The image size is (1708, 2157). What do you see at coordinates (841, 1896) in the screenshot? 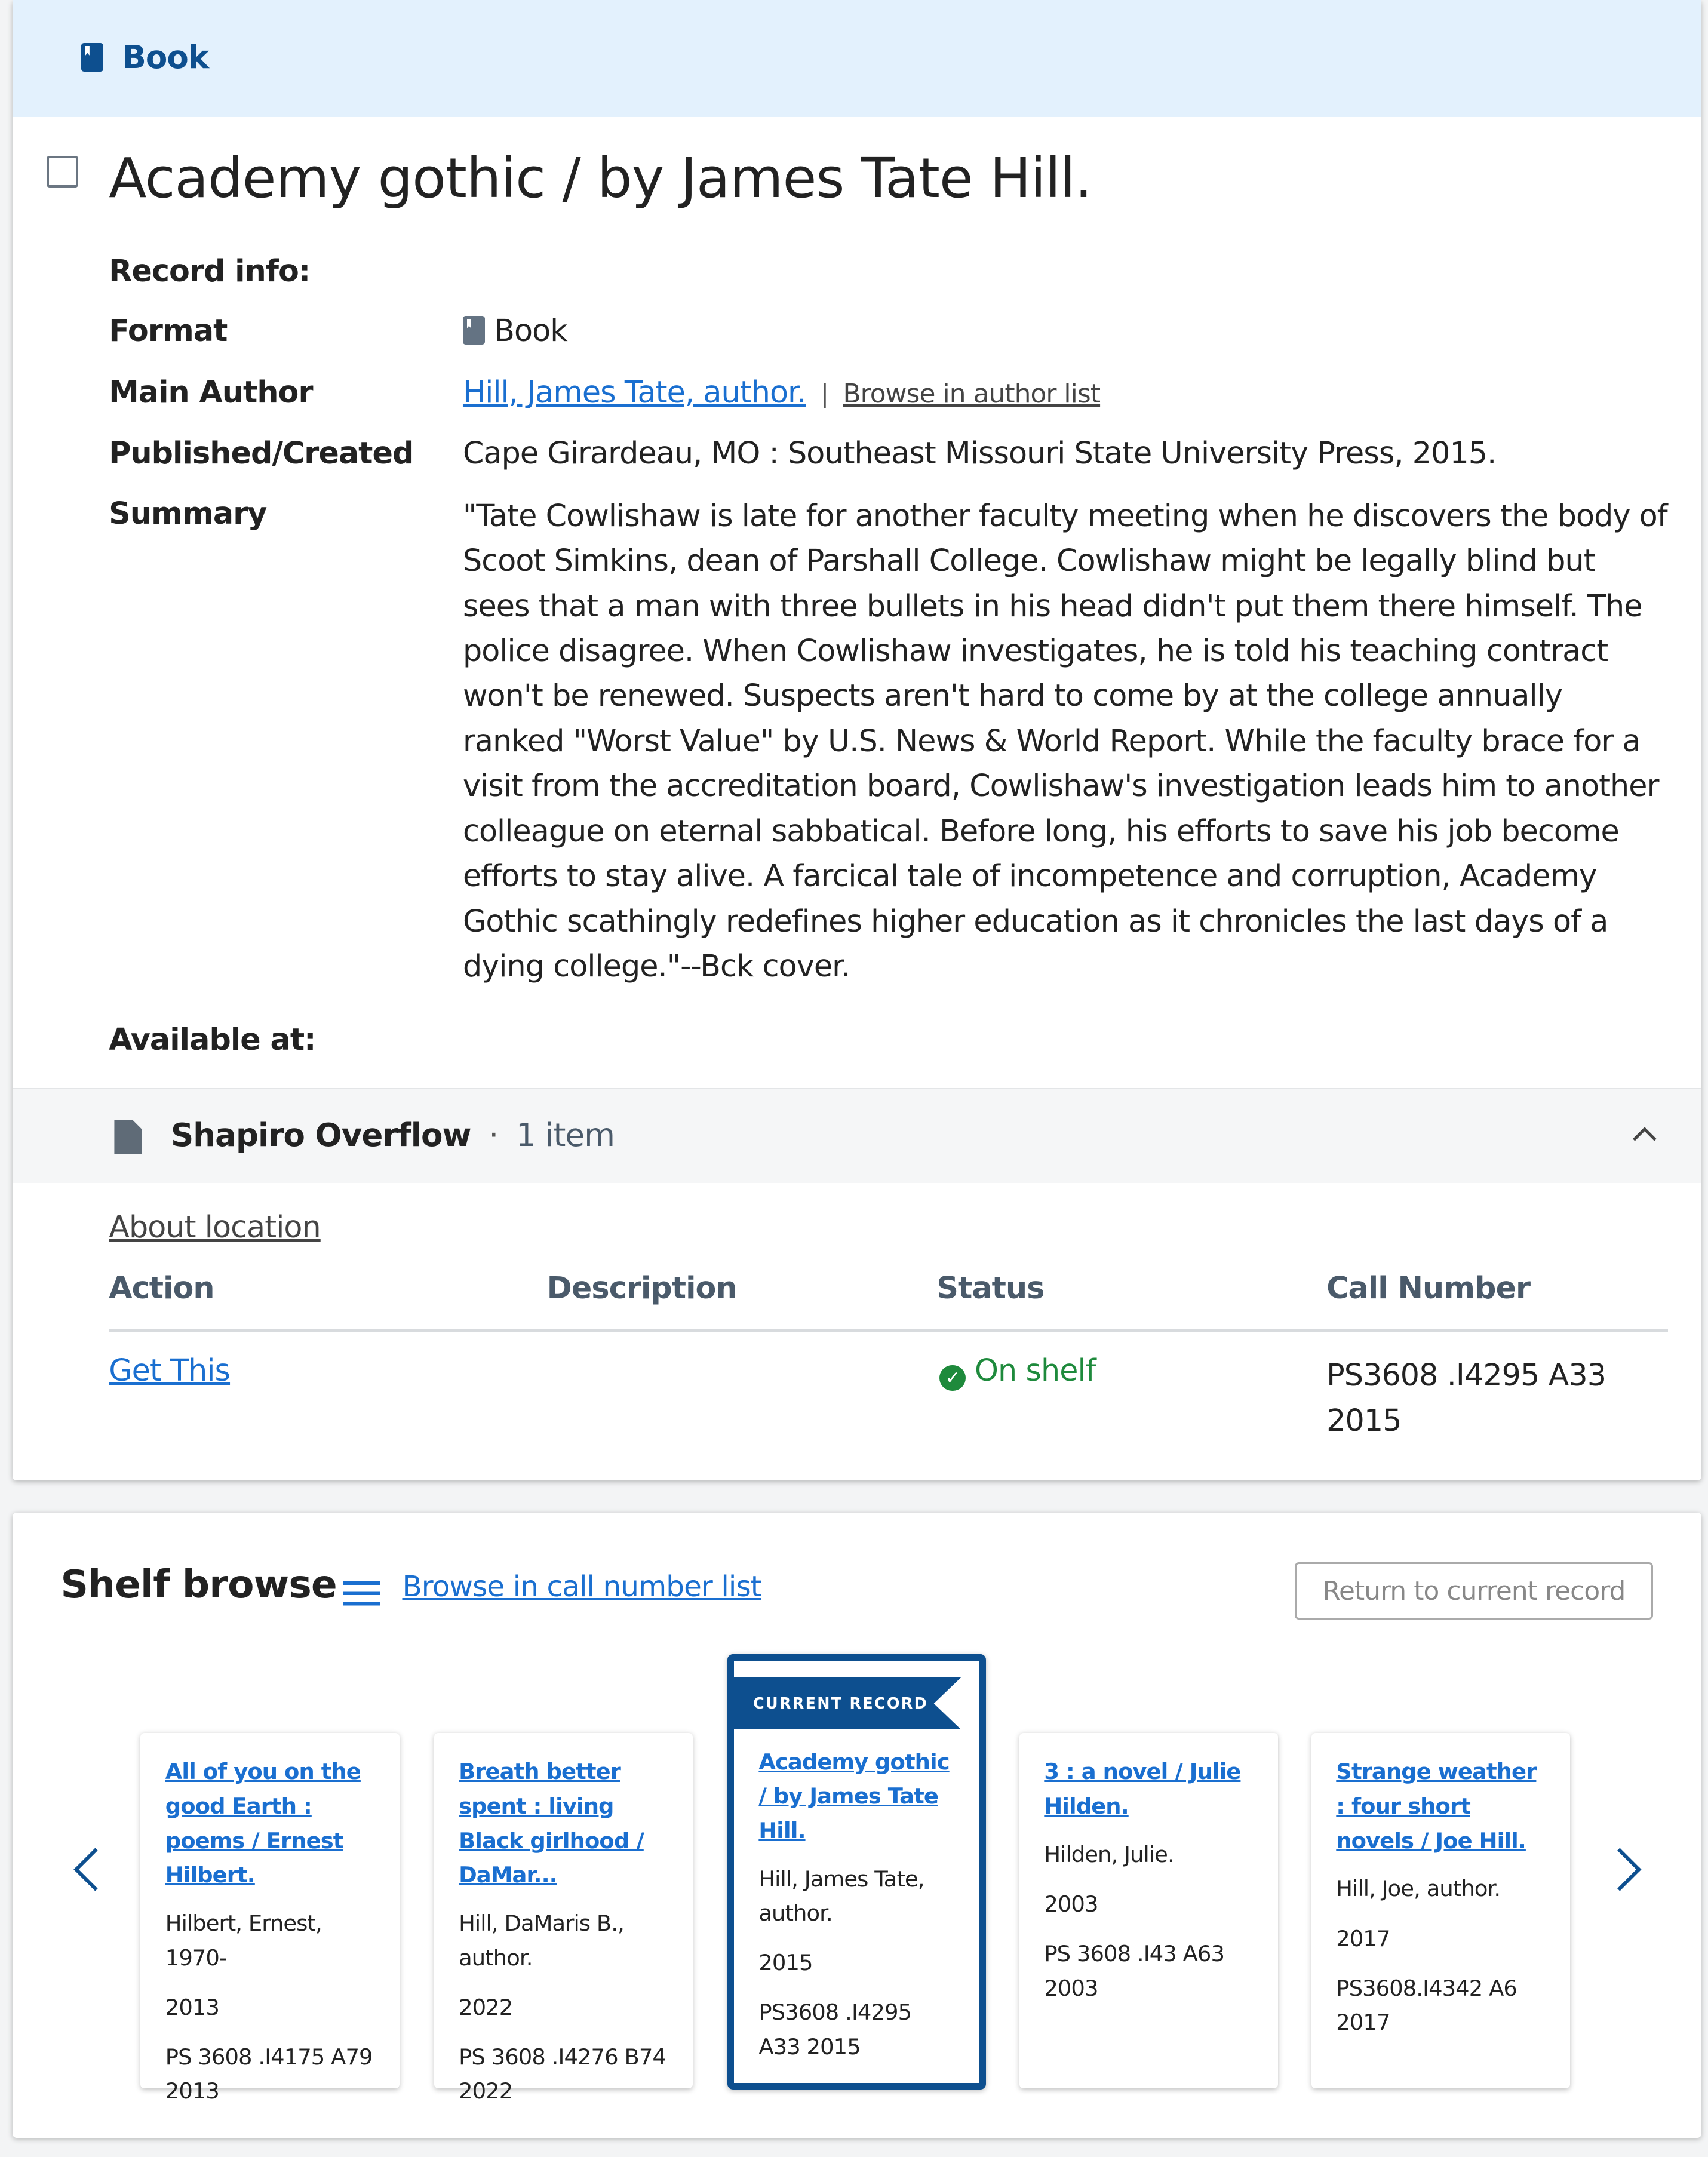
I see `shelf-item-author: Hill, James Tate, author.` at bounding box center [841, 1896].